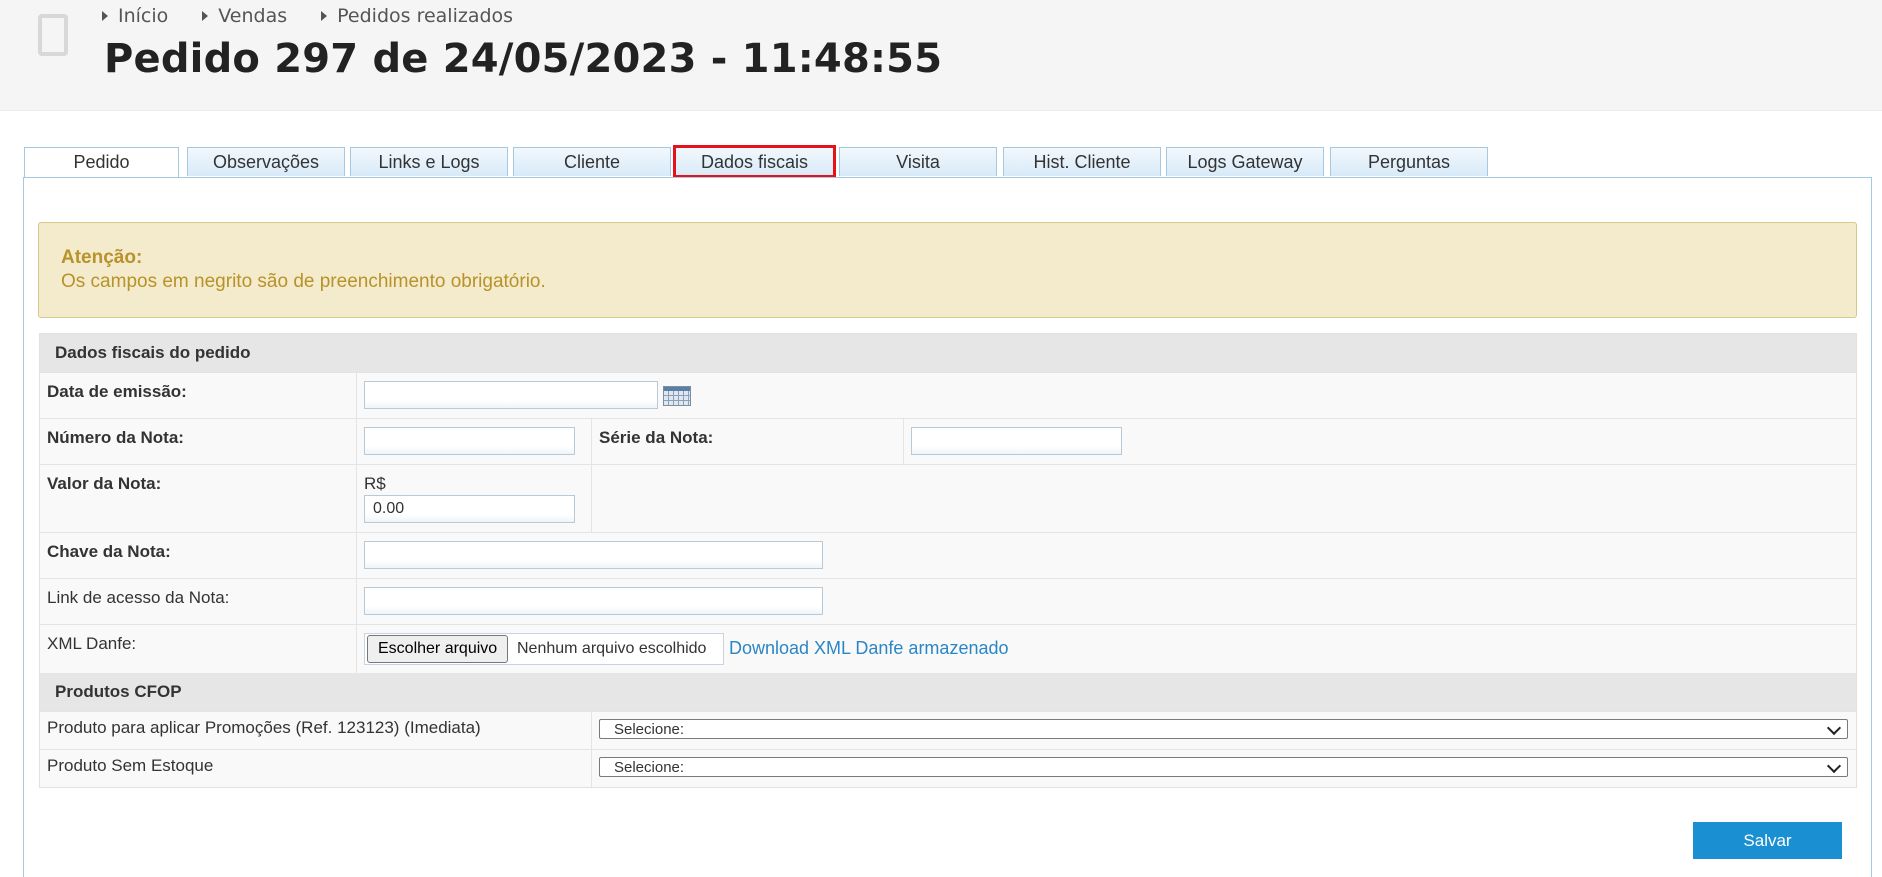 This screenshot has width=1882, height=877. What do you see at coordinates (511, 395) in the screenshot?
I see `data-emissao-input` at bounding box center [511, 395].